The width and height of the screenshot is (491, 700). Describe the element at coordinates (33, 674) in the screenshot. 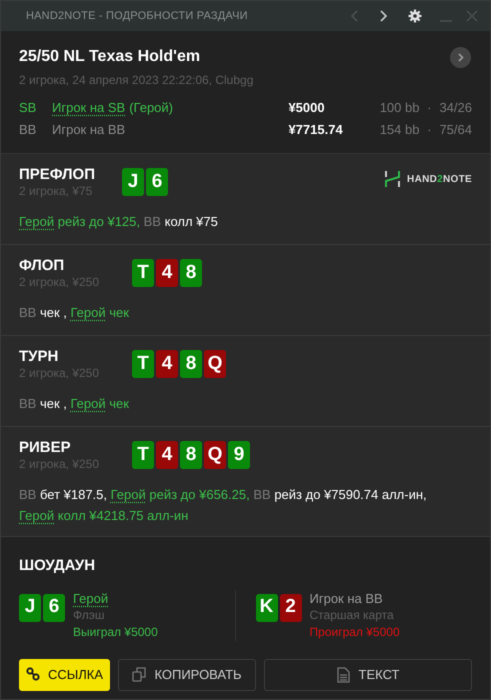

I see `link-icon` at that location.